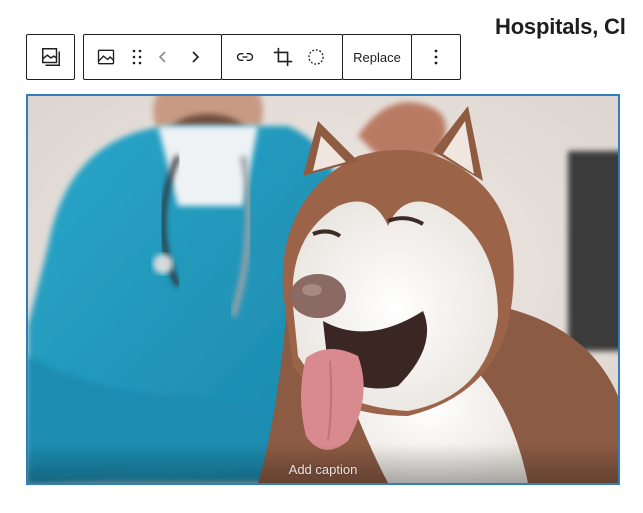  I want to click on image-tools-toolbar-group, so click(282, 57).